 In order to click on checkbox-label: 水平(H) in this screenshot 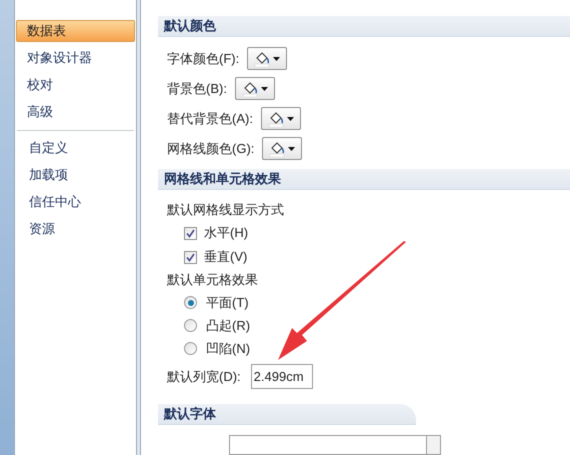, I will do `click(226, 233)`.